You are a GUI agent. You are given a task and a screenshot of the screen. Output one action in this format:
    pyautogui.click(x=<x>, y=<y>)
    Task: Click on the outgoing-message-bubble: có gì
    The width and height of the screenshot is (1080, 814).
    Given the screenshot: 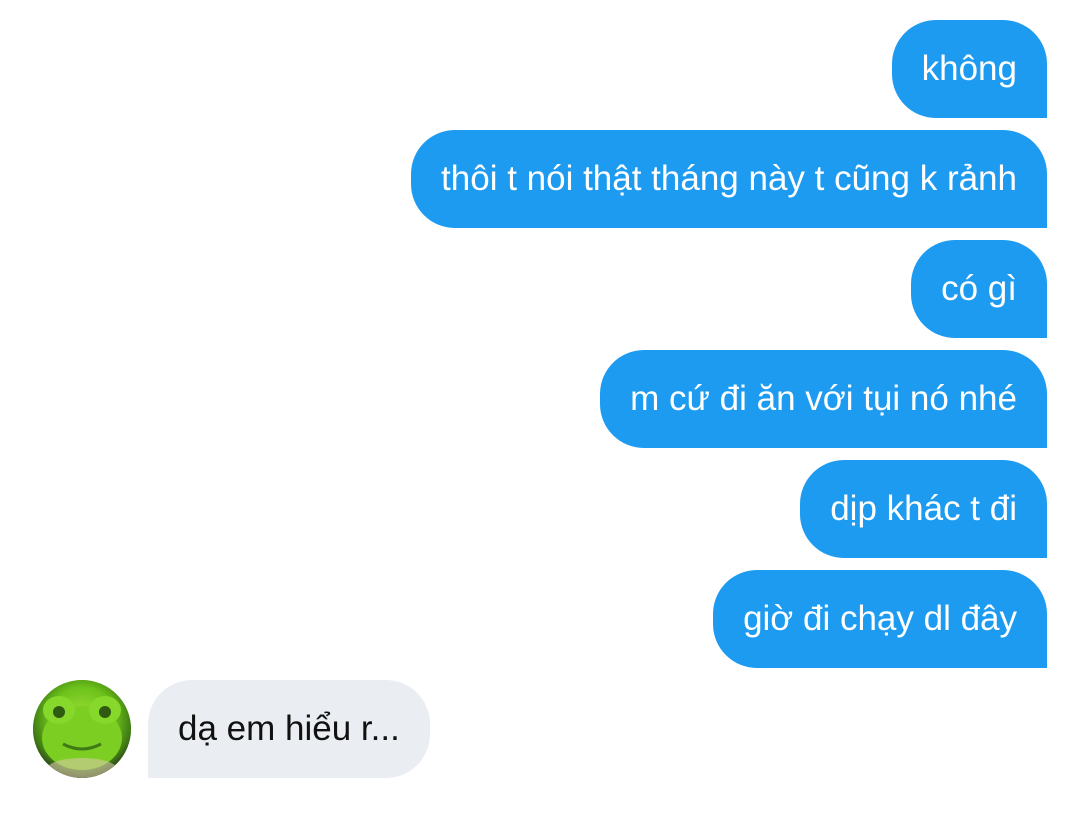 What is the action you would take?
    pyautogui.click(x=979, y=289)
    